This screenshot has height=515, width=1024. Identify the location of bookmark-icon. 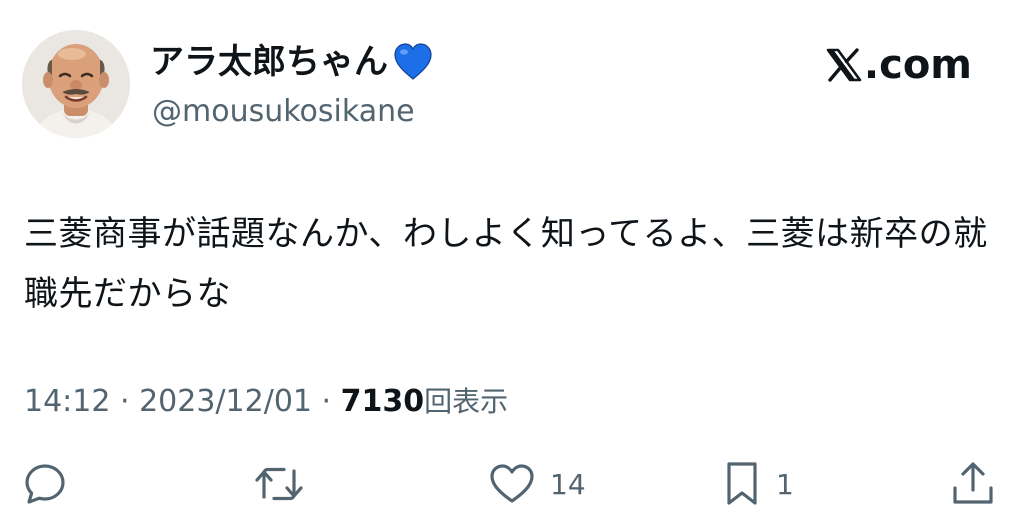
(742, 483).